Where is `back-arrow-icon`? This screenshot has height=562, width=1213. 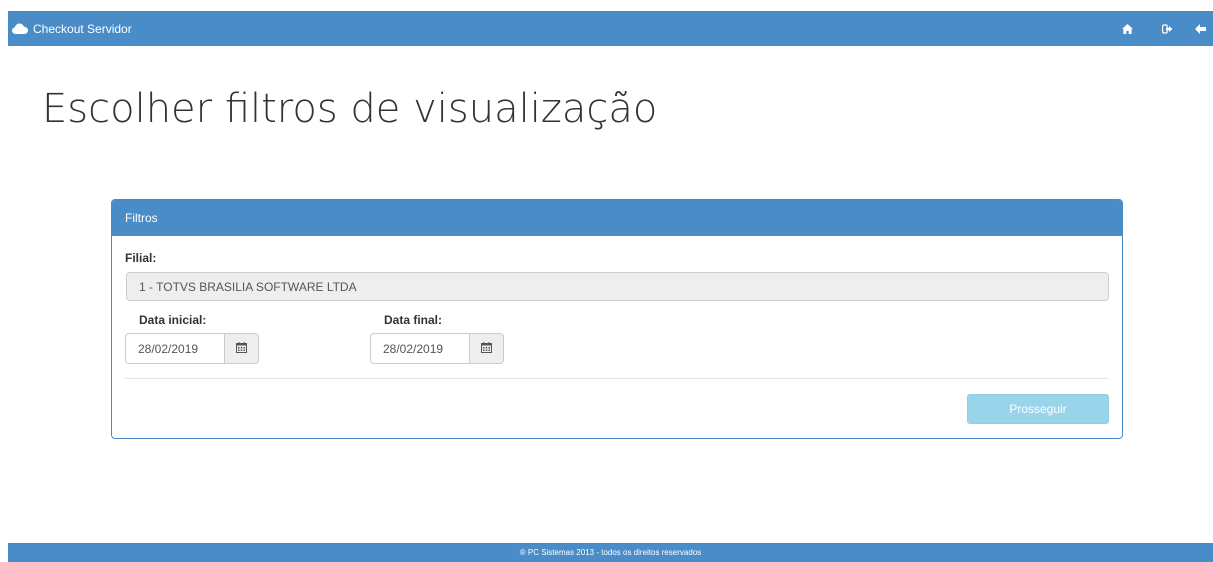
back-arrow-icon is located at coordinates (1200, 28).